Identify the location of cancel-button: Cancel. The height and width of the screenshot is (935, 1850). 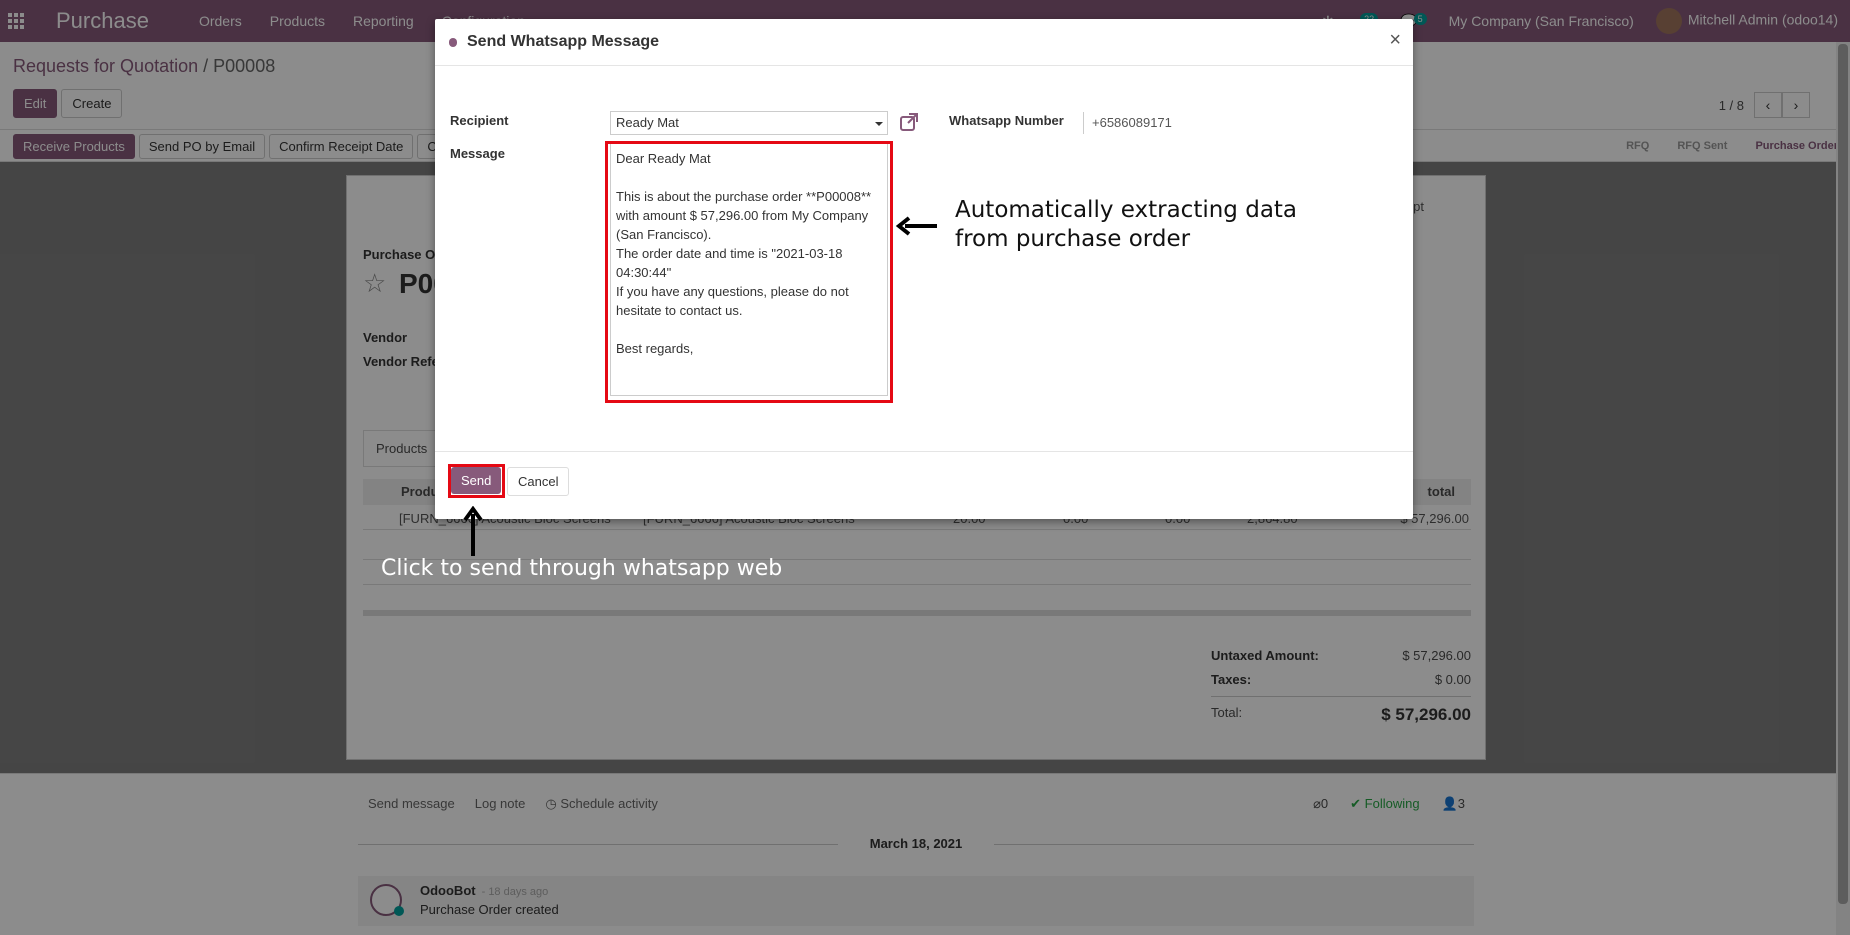
(538, 481).